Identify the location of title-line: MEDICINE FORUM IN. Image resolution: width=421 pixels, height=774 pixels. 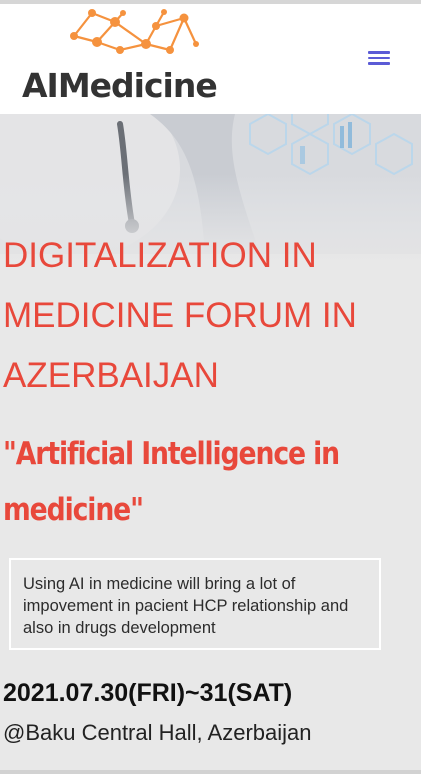
(180, 315).